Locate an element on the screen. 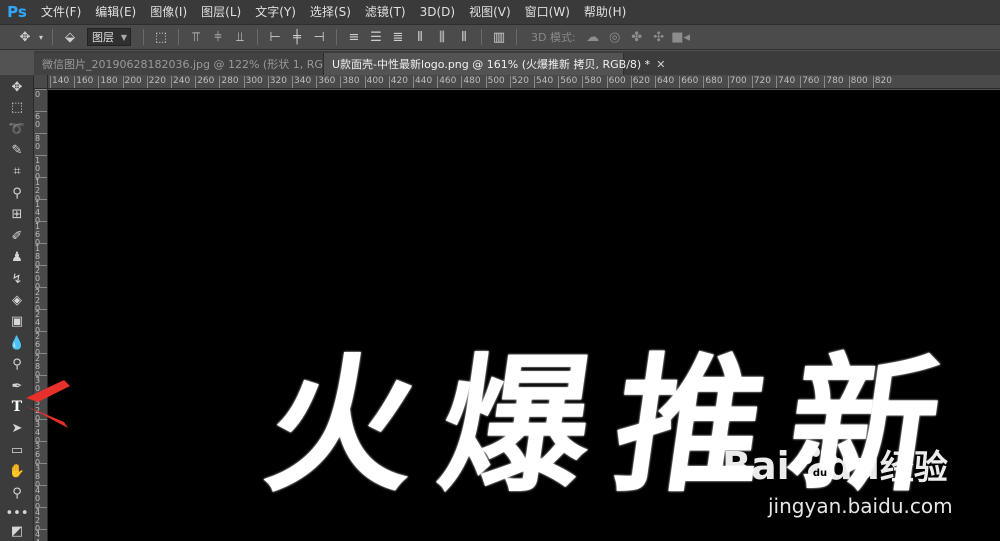 This screenshot has height=541, width=1000. eyedropper-tool-icon: ⚲ is located at coordinates (17, 193).